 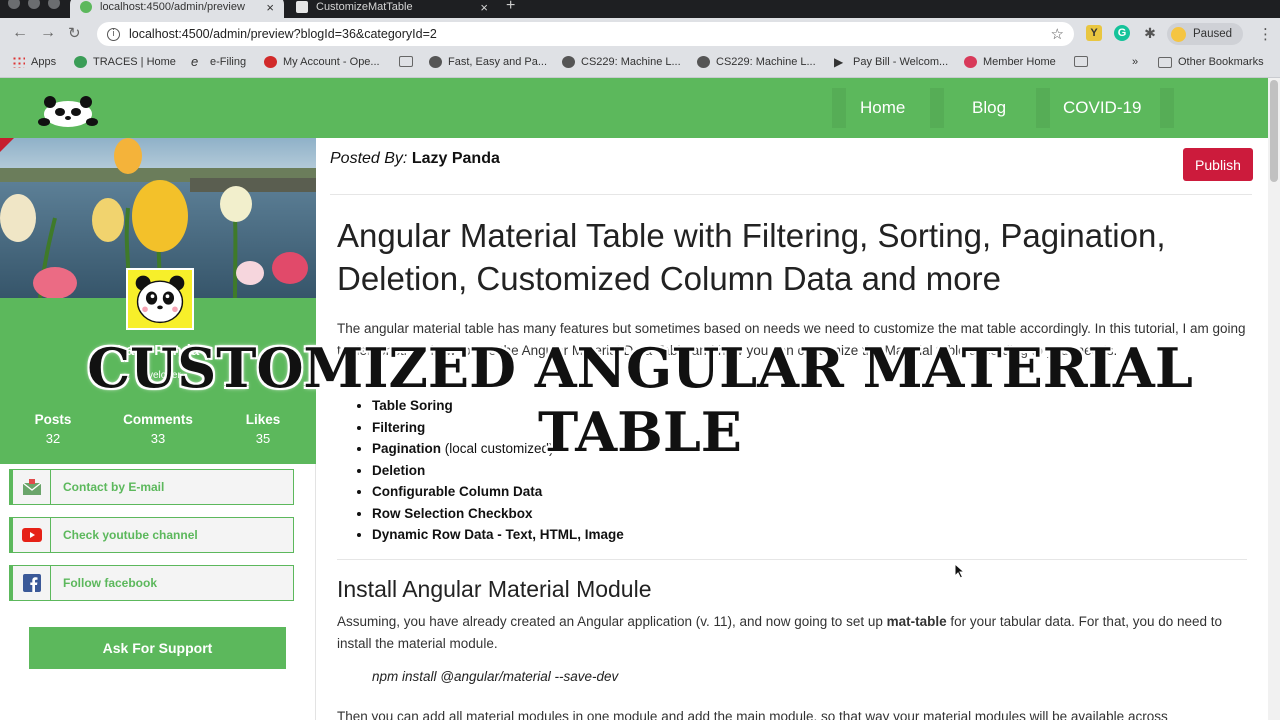 What do you see at coordinates (456, 158) in the screenshot?
I see `author-name: Lazy Panda` at bounding box center [456, 158].